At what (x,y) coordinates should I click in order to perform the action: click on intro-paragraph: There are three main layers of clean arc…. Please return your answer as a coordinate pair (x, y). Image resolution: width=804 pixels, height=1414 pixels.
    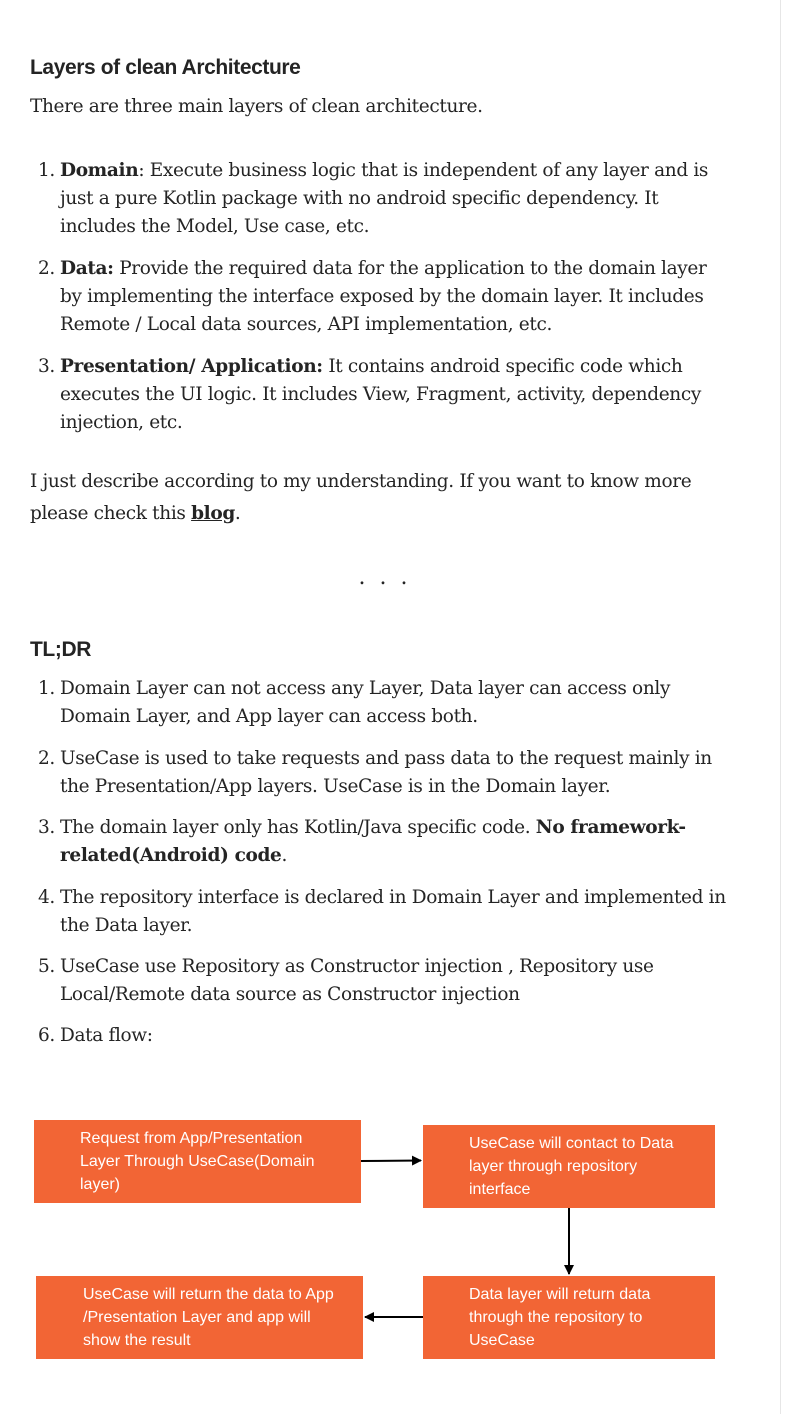
    Looking at the image, I should click on (256, 106).